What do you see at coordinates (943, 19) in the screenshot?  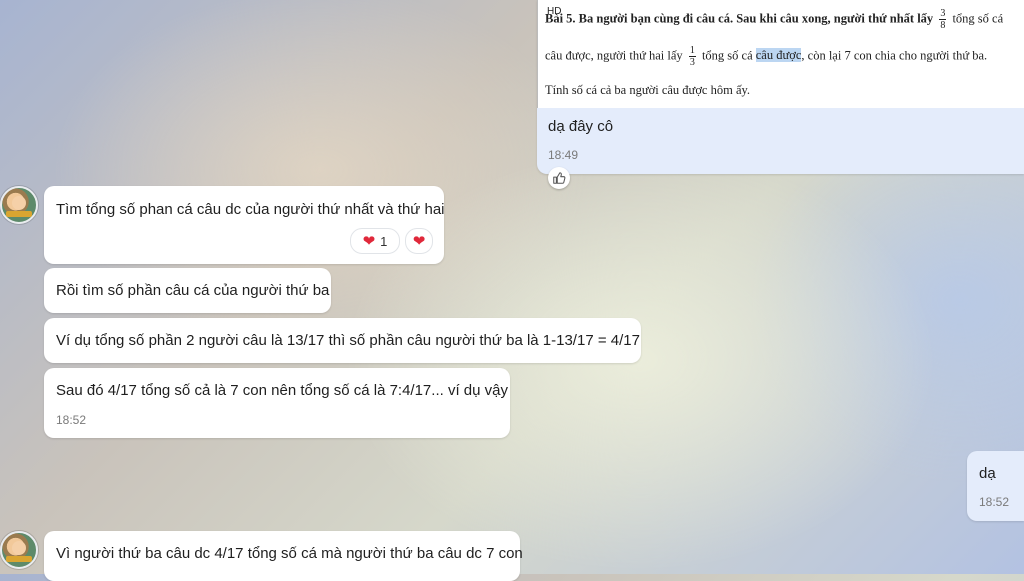 I see `fraction-3-8: 38` at bounding box center [943, 19].